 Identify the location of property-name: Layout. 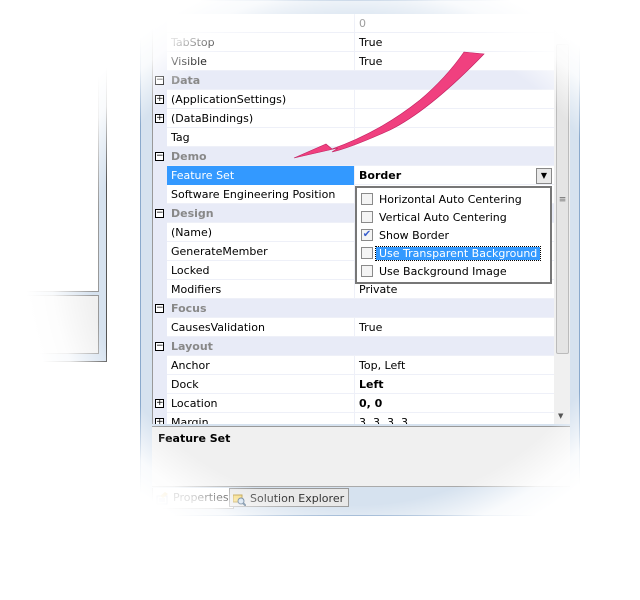
(192, 346).